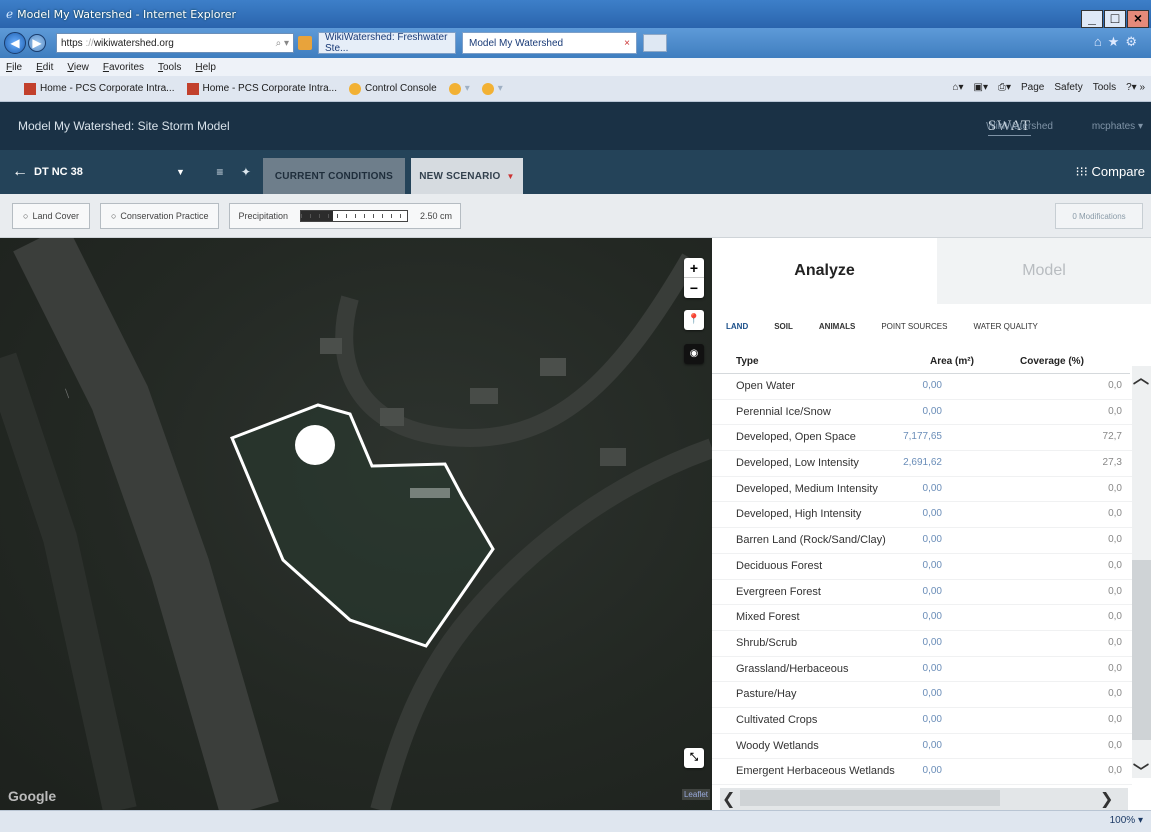 This screenshot has height=832, width=1151. Describe the element at coordinates (1113, 126) in the screenshot. I see `user-name: mcphates` at that location.